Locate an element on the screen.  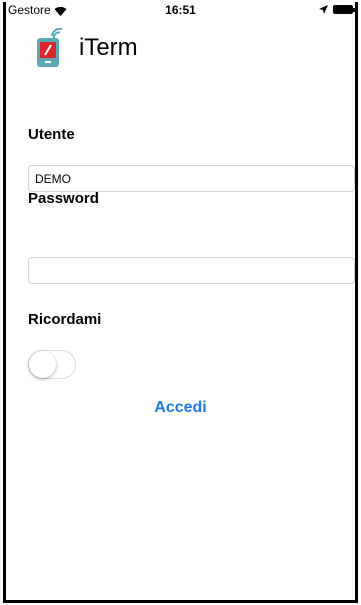
app-header: iTerm is located at coordinates (86, 48).